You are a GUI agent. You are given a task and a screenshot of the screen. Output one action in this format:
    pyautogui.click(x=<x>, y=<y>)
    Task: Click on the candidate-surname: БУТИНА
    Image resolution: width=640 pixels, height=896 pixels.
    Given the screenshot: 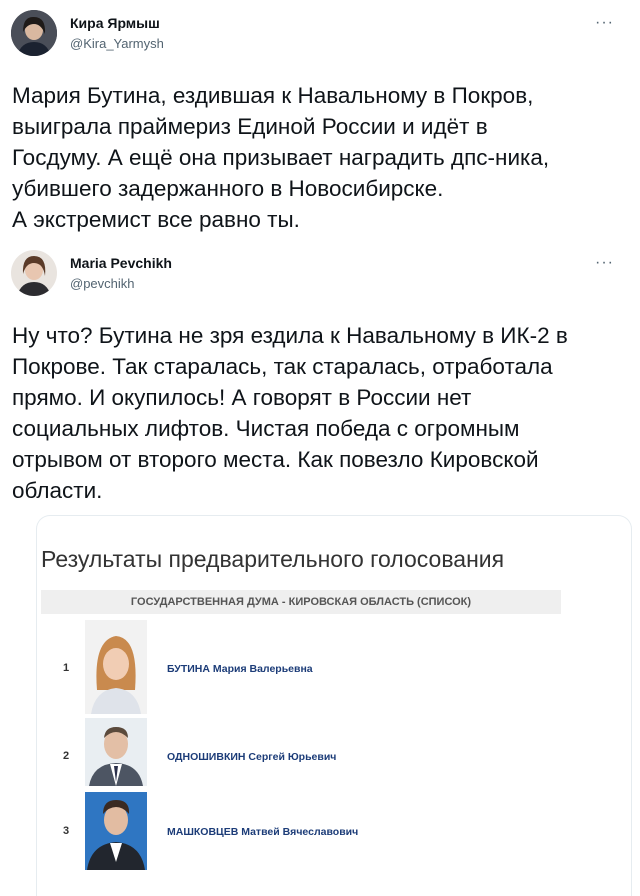 What is the action you would take?
    pyautogui.click(x=188, y=669)
    